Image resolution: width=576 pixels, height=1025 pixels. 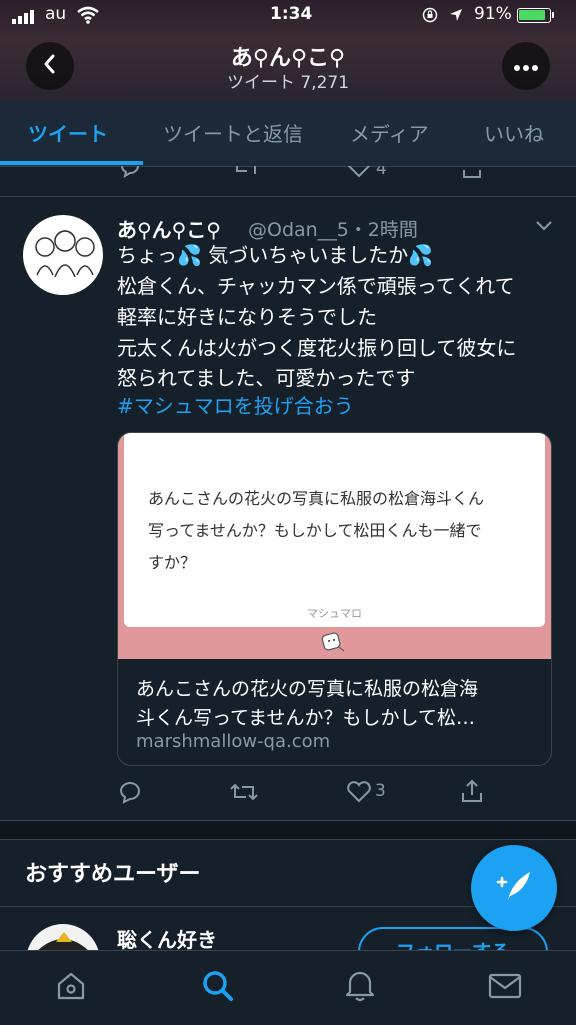 I want to click on home-icon, so click(x=71, y=988).